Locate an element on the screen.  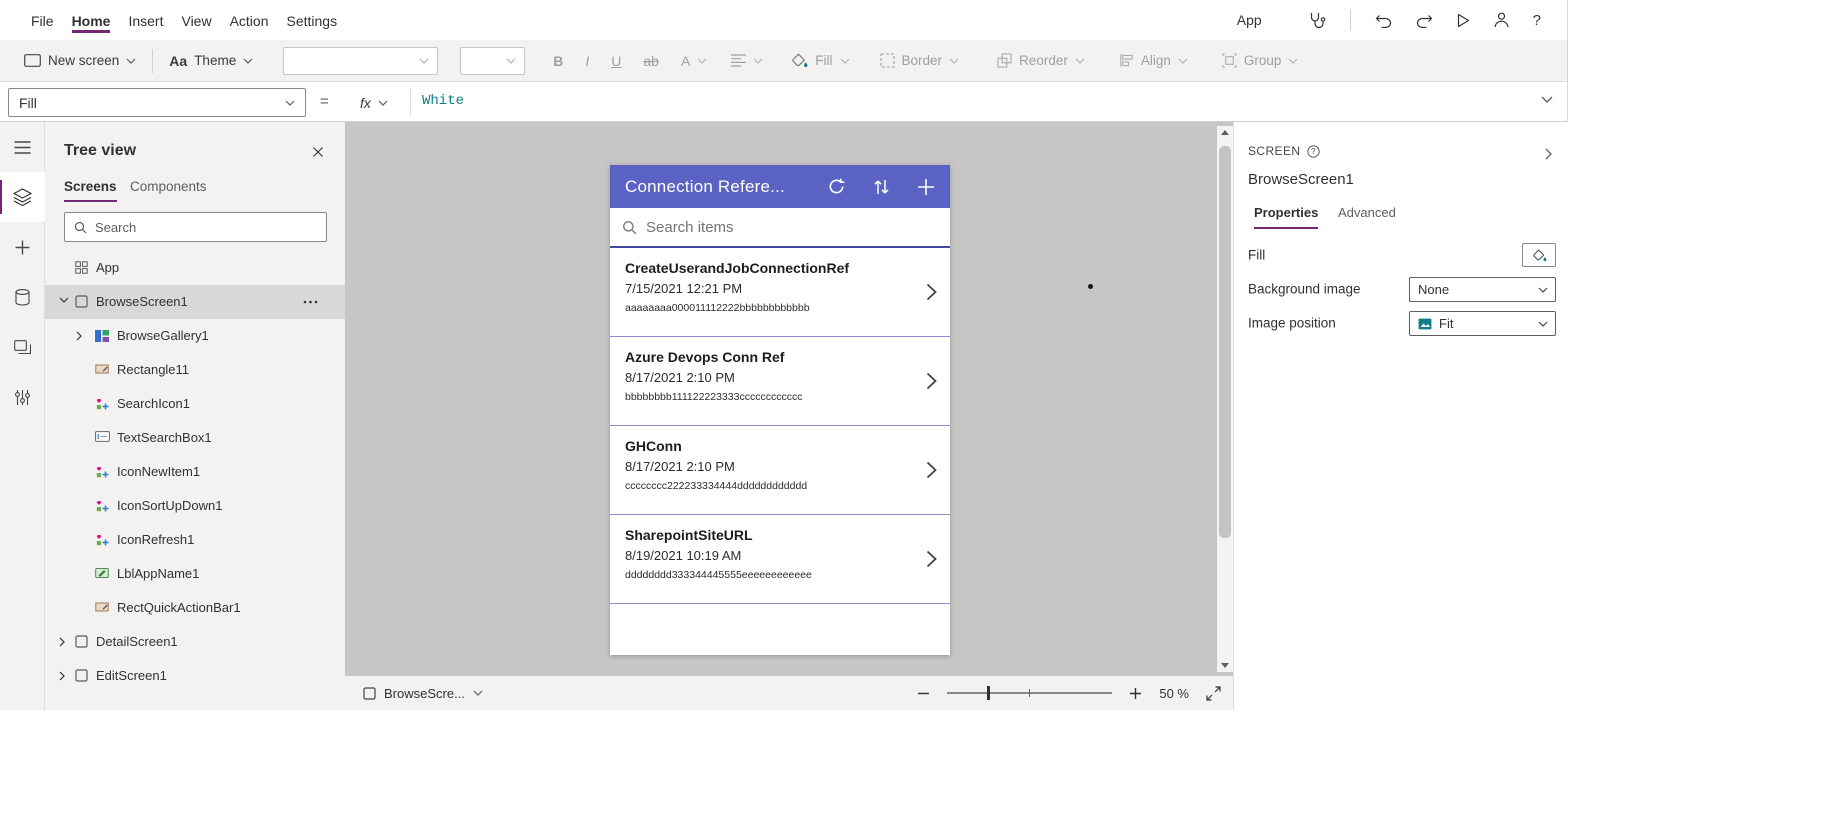
menu-insert: Insert is located at coordinates (145, 20).